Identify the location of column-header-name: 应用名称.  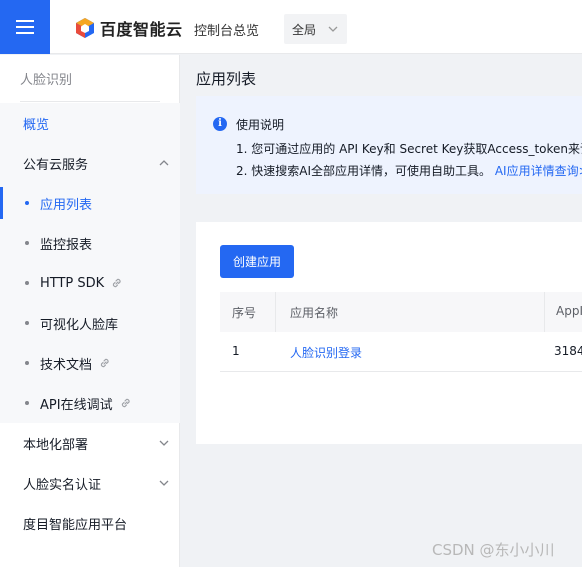
(314, 313).